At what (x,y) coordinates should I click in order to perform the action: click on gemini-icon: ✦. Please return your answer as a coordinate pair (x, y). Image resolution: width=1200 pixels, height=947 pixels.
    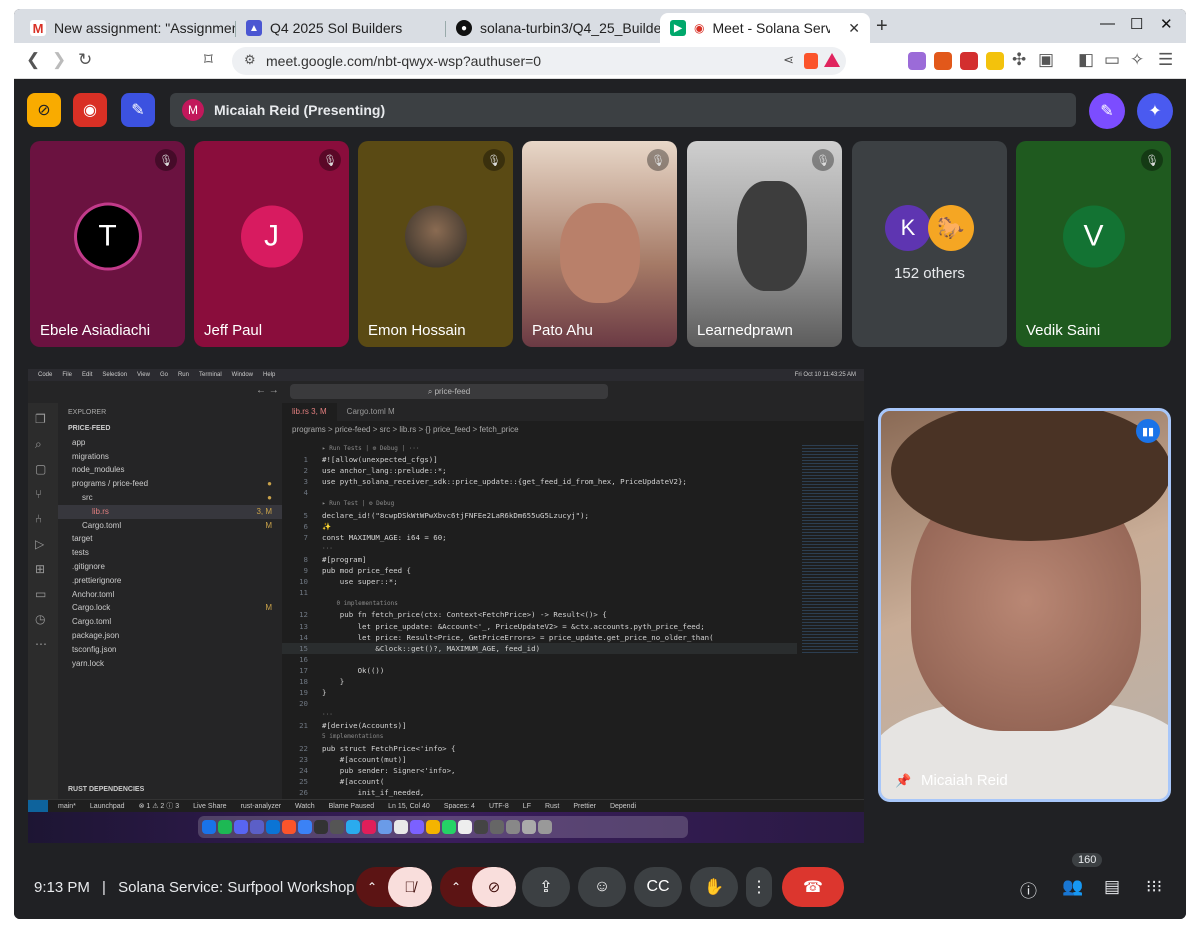
    Looking at the image, I should click on (1155, 111).